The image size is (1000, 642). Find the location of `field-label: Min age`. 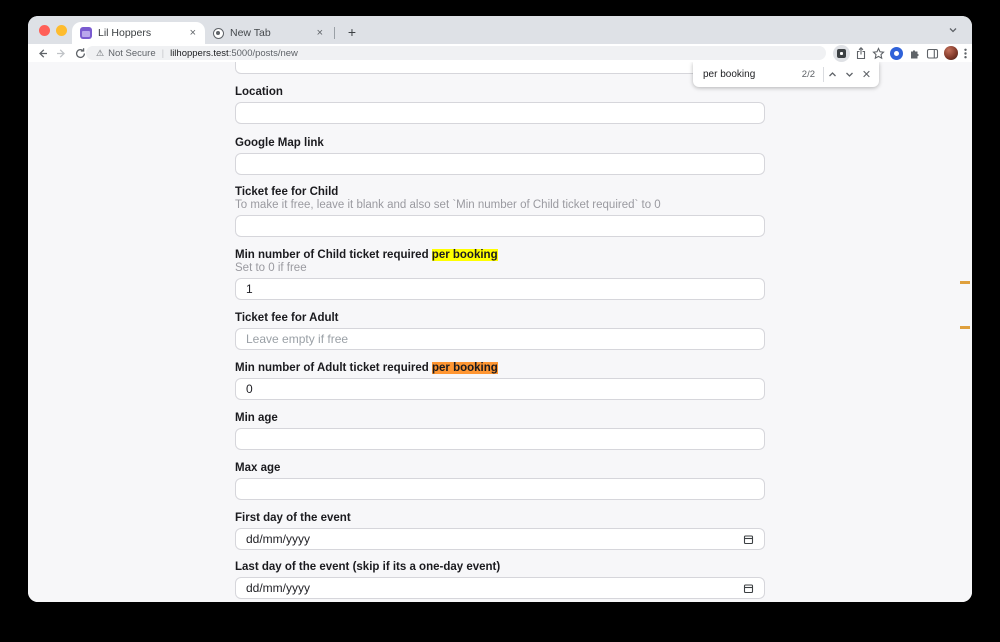

field-label: Min age is located at coordinates (256, 418).